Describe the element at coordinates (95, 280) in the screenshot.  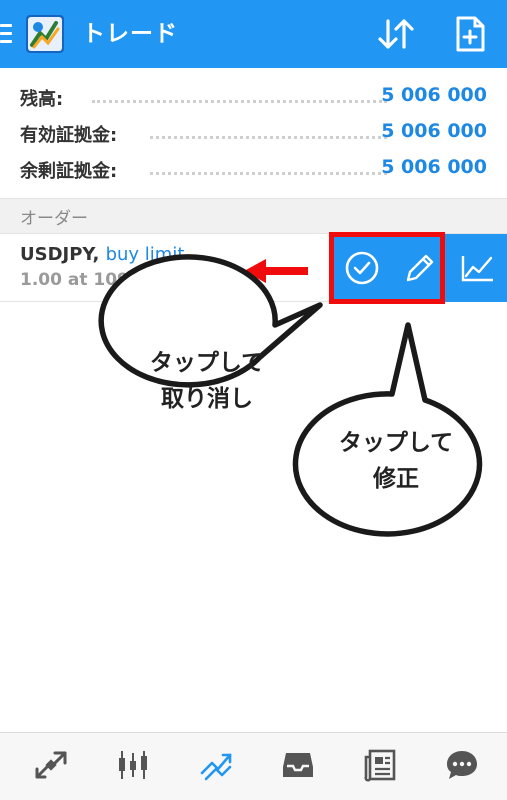
I see `order-details: 1.00 at 109.700` at that location.